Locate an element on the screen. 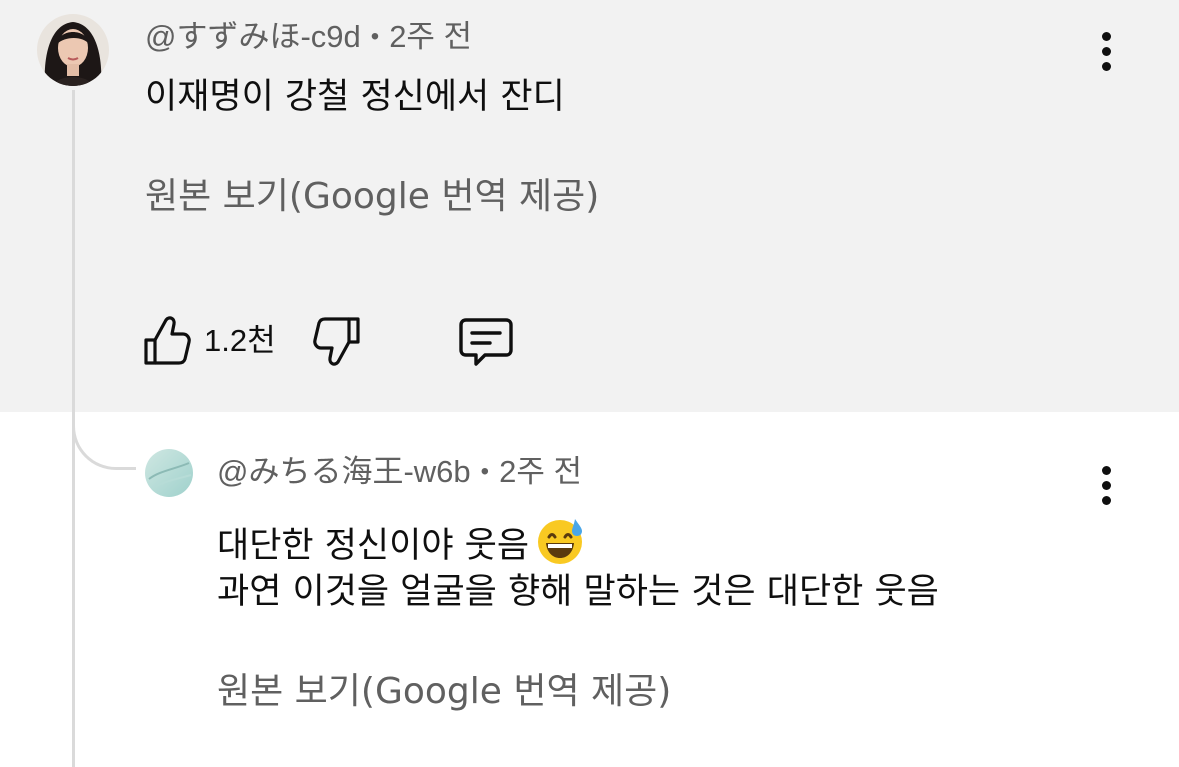  comment-text: 이재명이 강철 정신에서 잔디 is located at coordinates (355, 97).